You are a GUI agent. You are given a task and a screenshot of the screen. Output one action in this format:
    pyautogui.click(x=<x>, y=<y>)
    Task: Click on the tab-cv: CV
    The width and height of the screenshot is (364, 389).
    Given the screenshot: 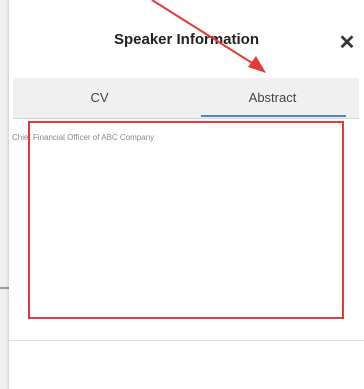 What is the action you would take?
    pyautogui.click(x=99, y=98)
    